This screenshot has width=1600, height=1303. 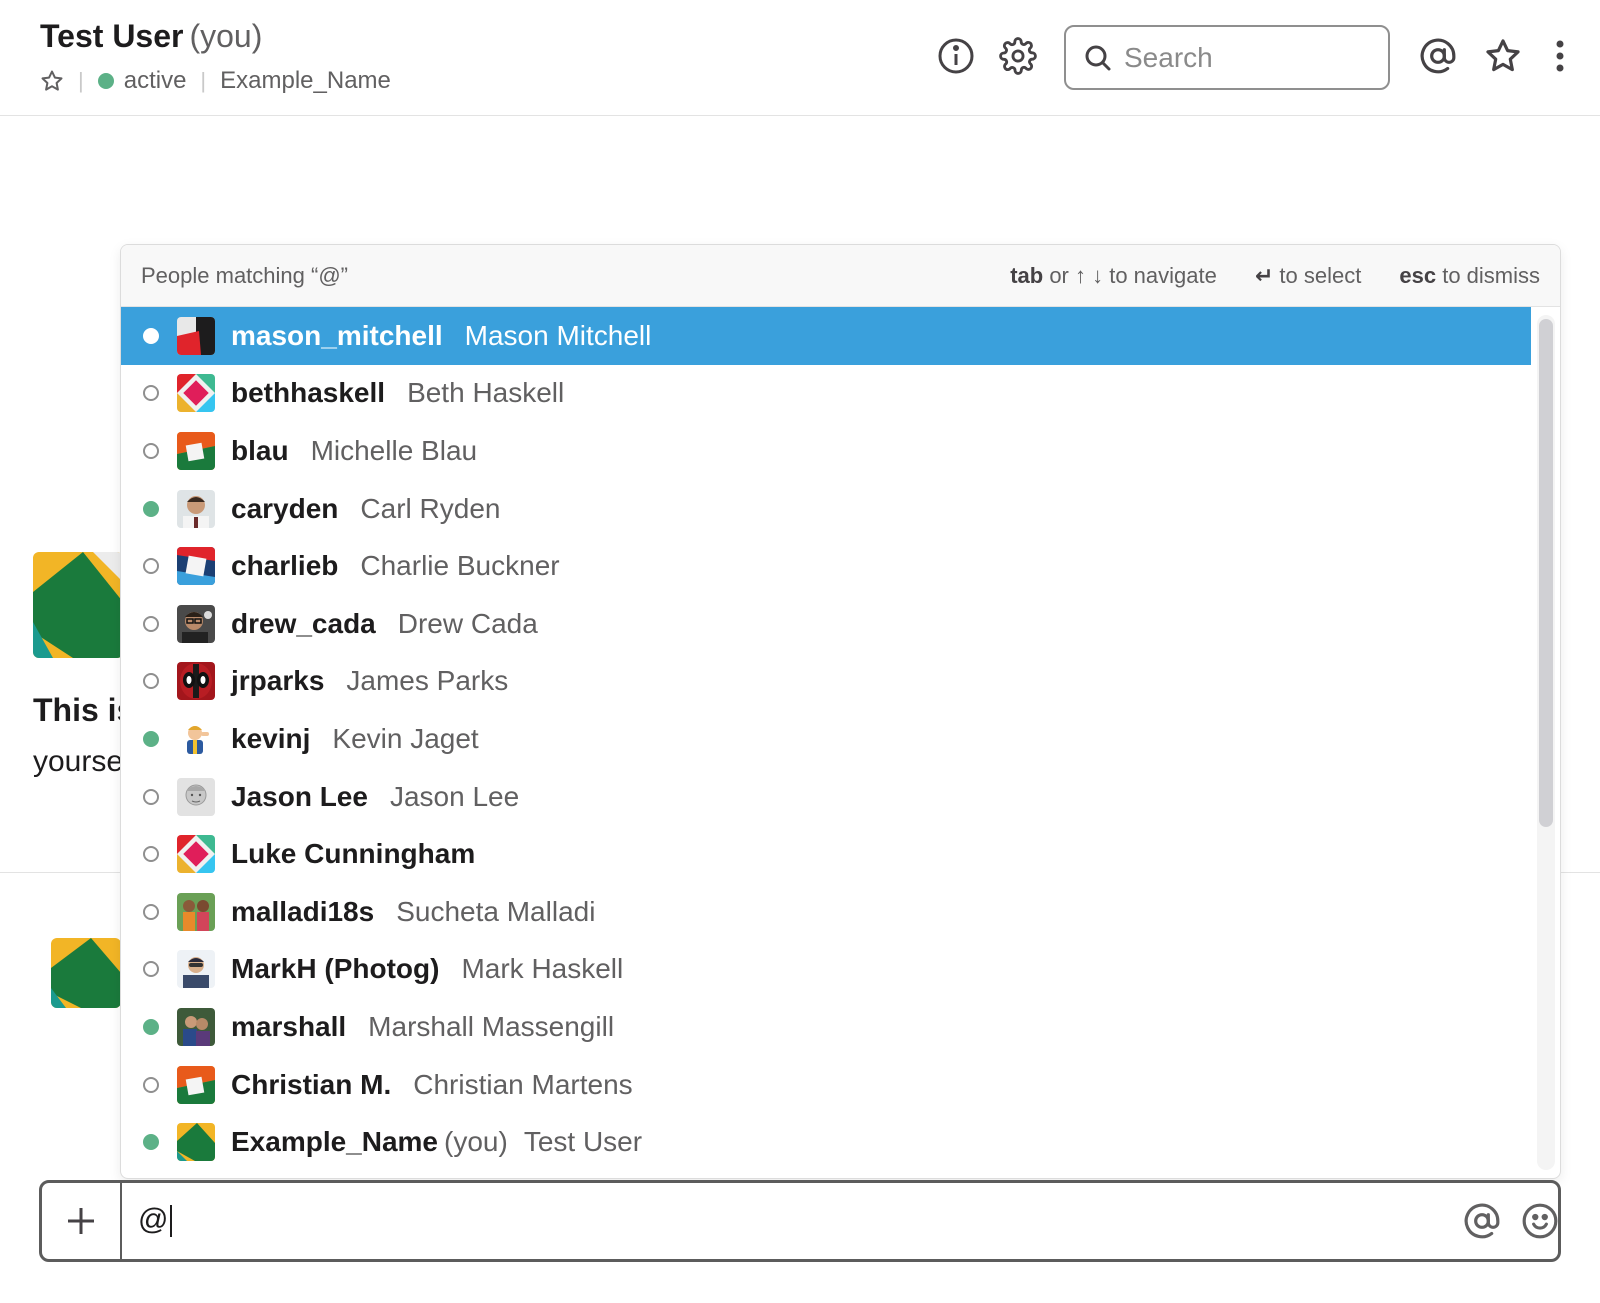 I want to click on person-handle: Example_Name, so click(x=335, y=1142).